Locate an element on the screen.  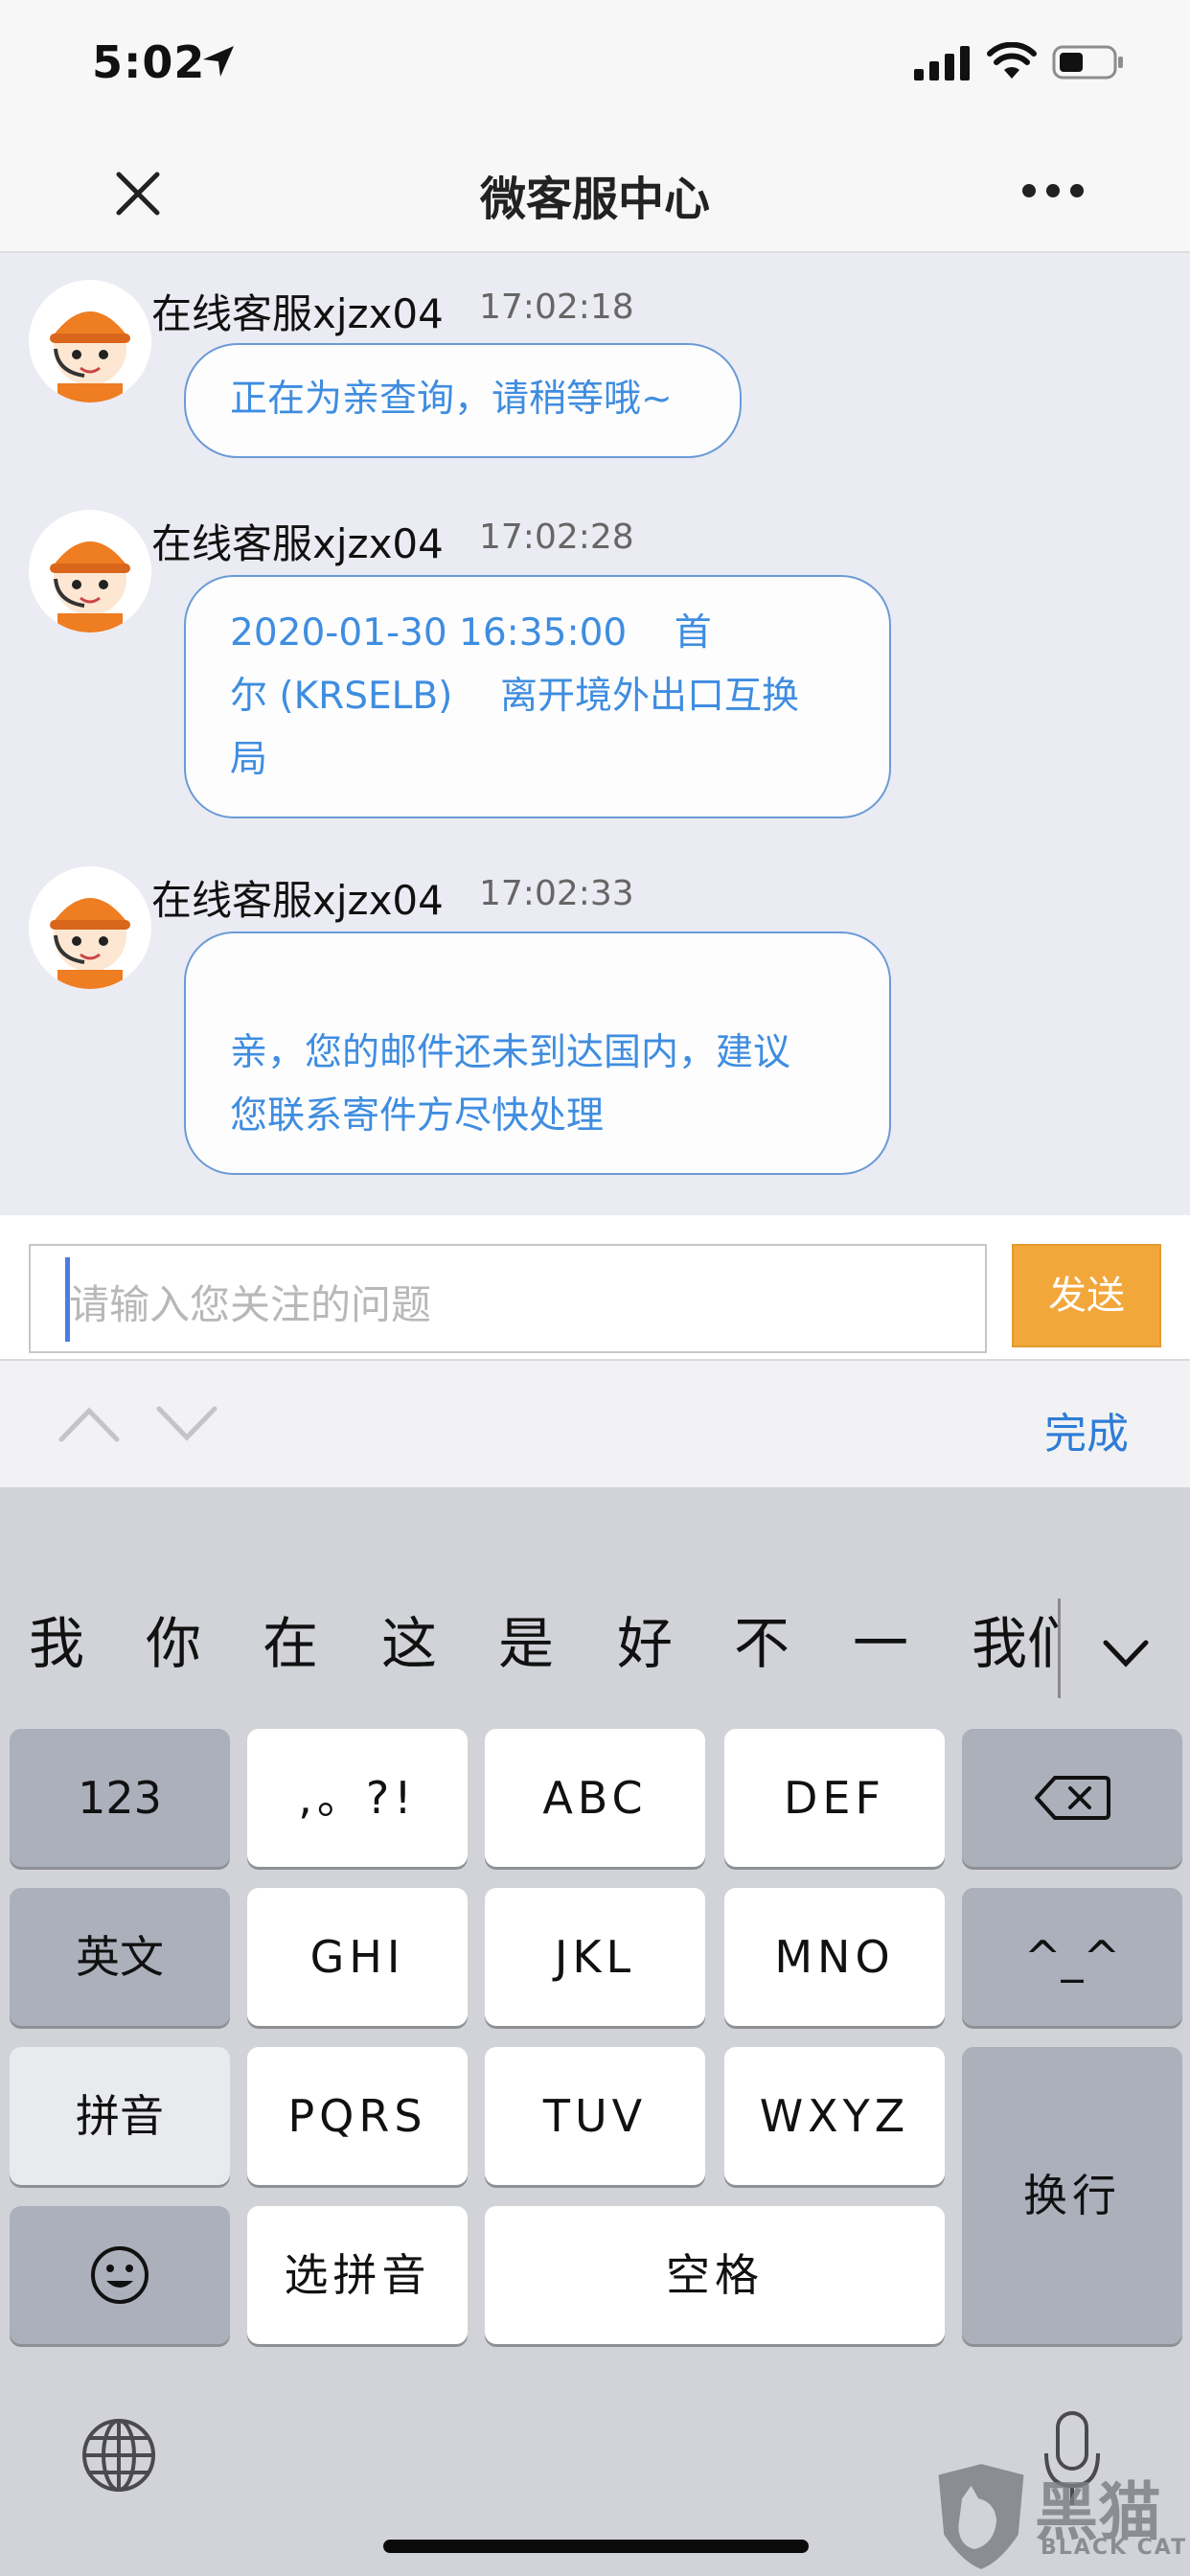
message-time: 17:02:33 is located at coordinates (557, 893).